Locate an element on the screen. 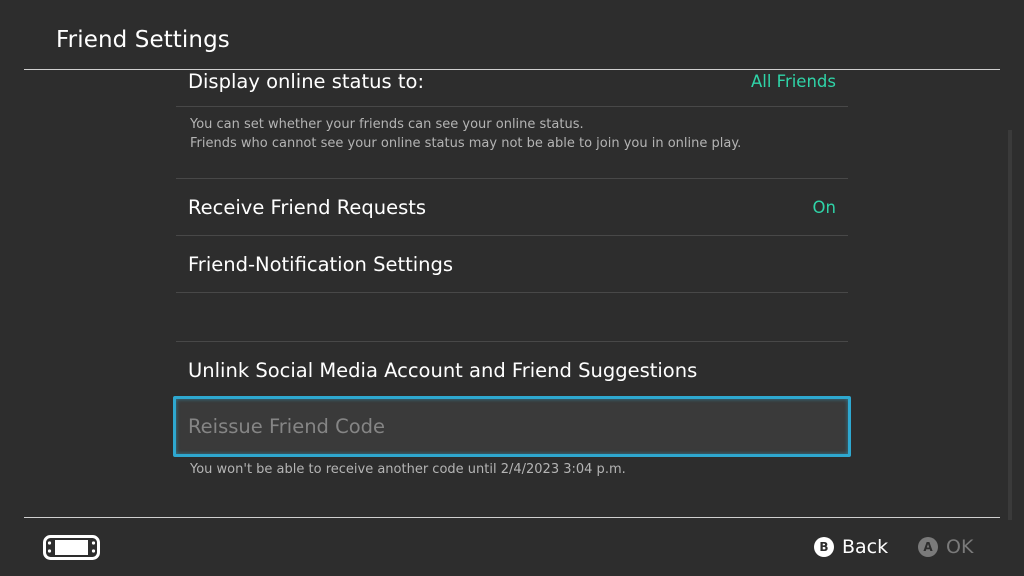  back-button: B Back is located at coordinates (851, 547).